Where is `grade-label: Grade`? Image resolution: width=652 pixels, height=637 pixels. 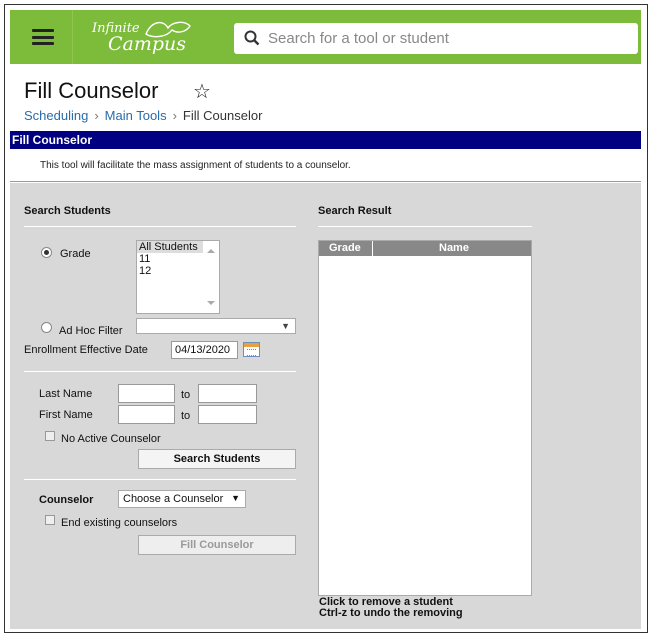 grade-label: Grade is located at coordinates (75, 254).